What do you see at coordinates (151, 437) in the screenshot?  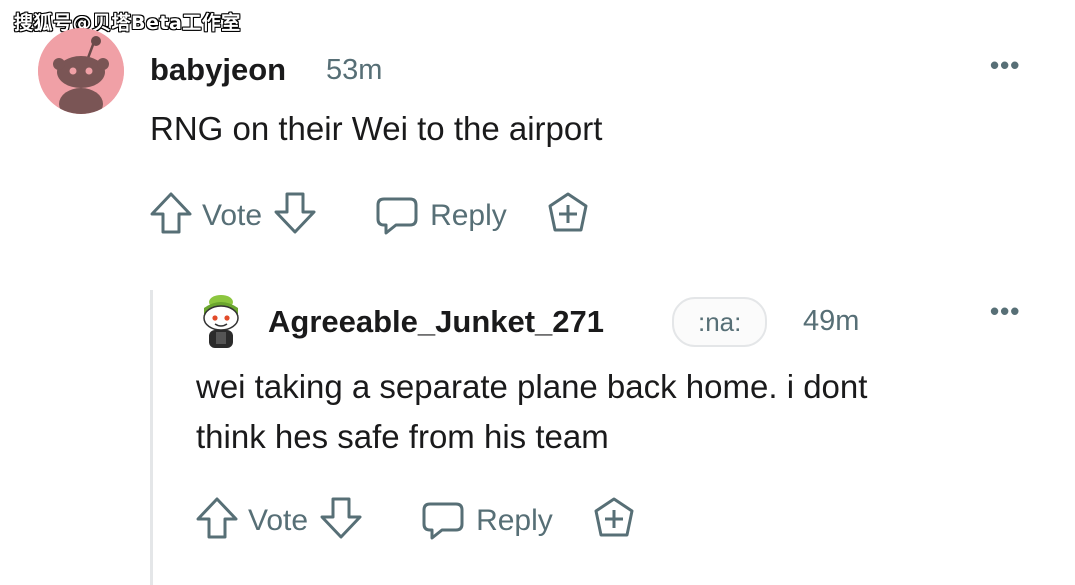 I see `thread-line` at bounding box center [151, 437].